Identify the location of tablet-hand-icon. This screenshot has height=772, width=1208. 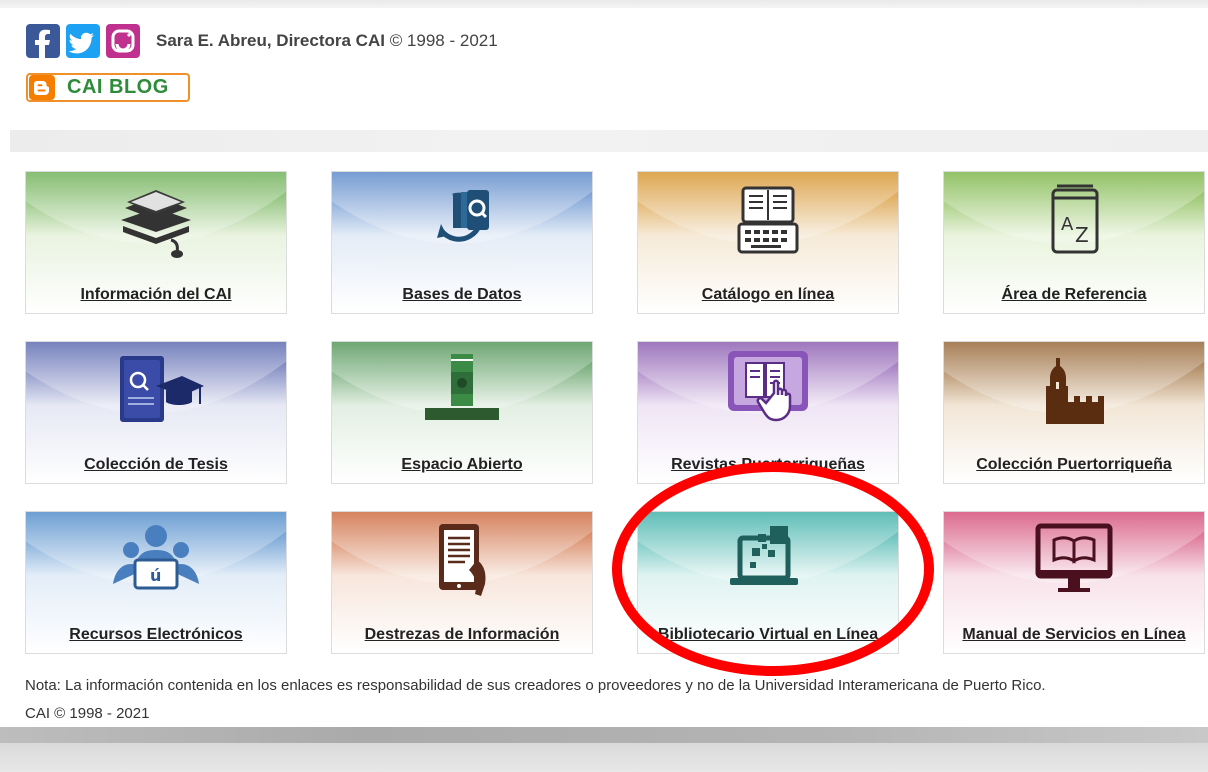
(462, 560).